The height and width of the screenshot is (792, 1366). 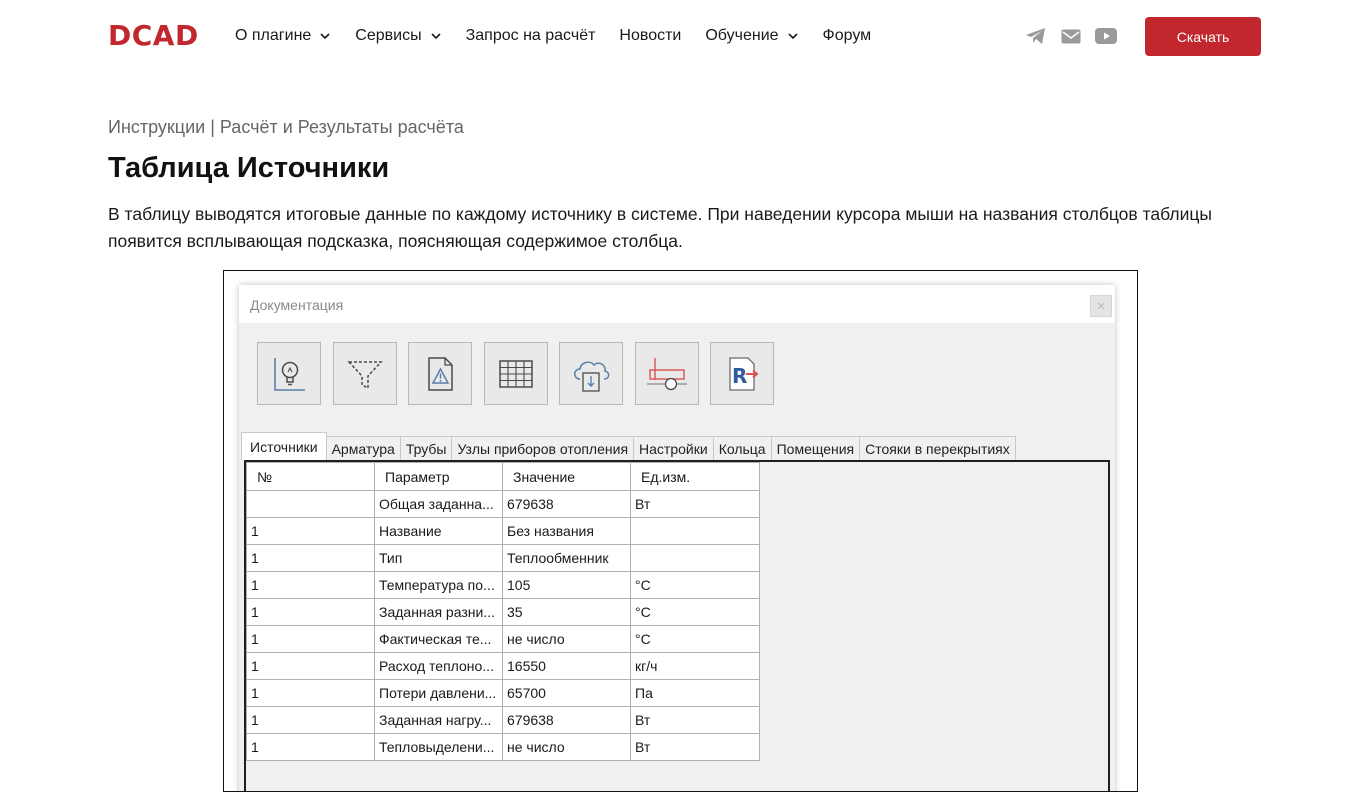 I want to click on filter-icon, so click(x=365, y=373).